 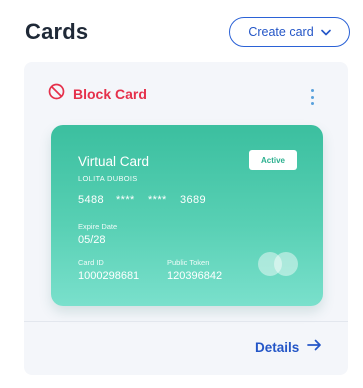 What do you see at coordinates (56, 94) in the screenshot?
I see `block-icon` at bounding box center [56, 94].